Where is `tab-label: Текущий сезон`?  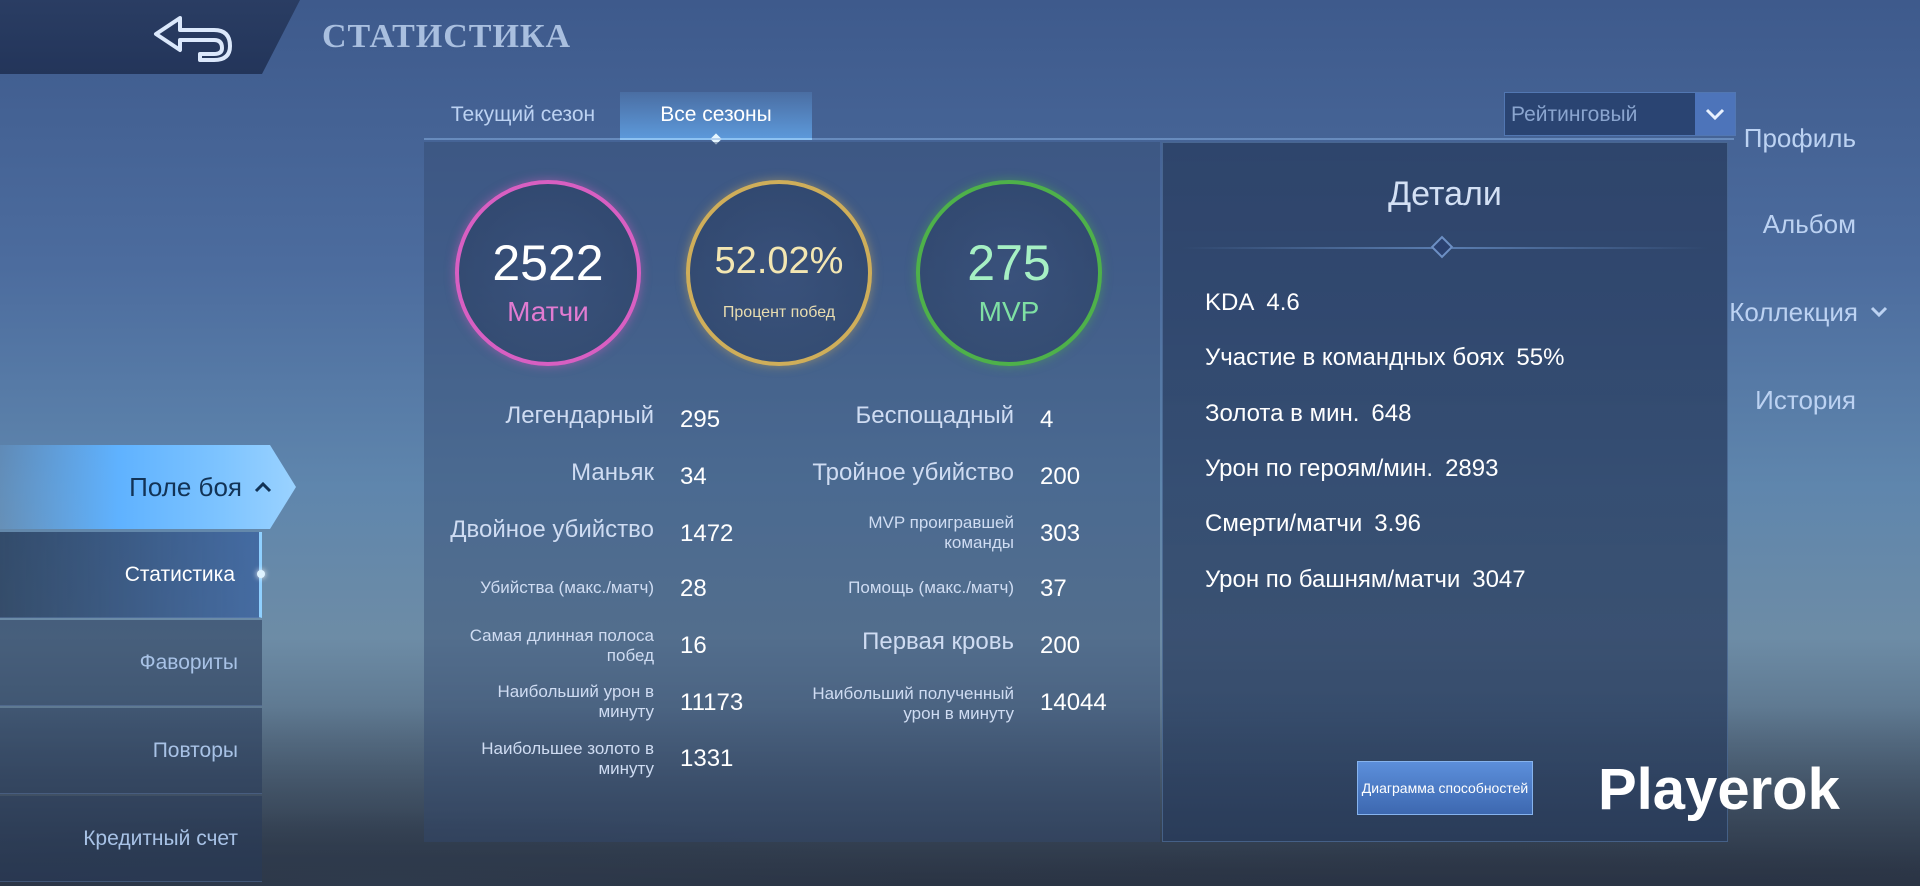
tab-label: Текущий сезон is located at coordinates (523, 114).